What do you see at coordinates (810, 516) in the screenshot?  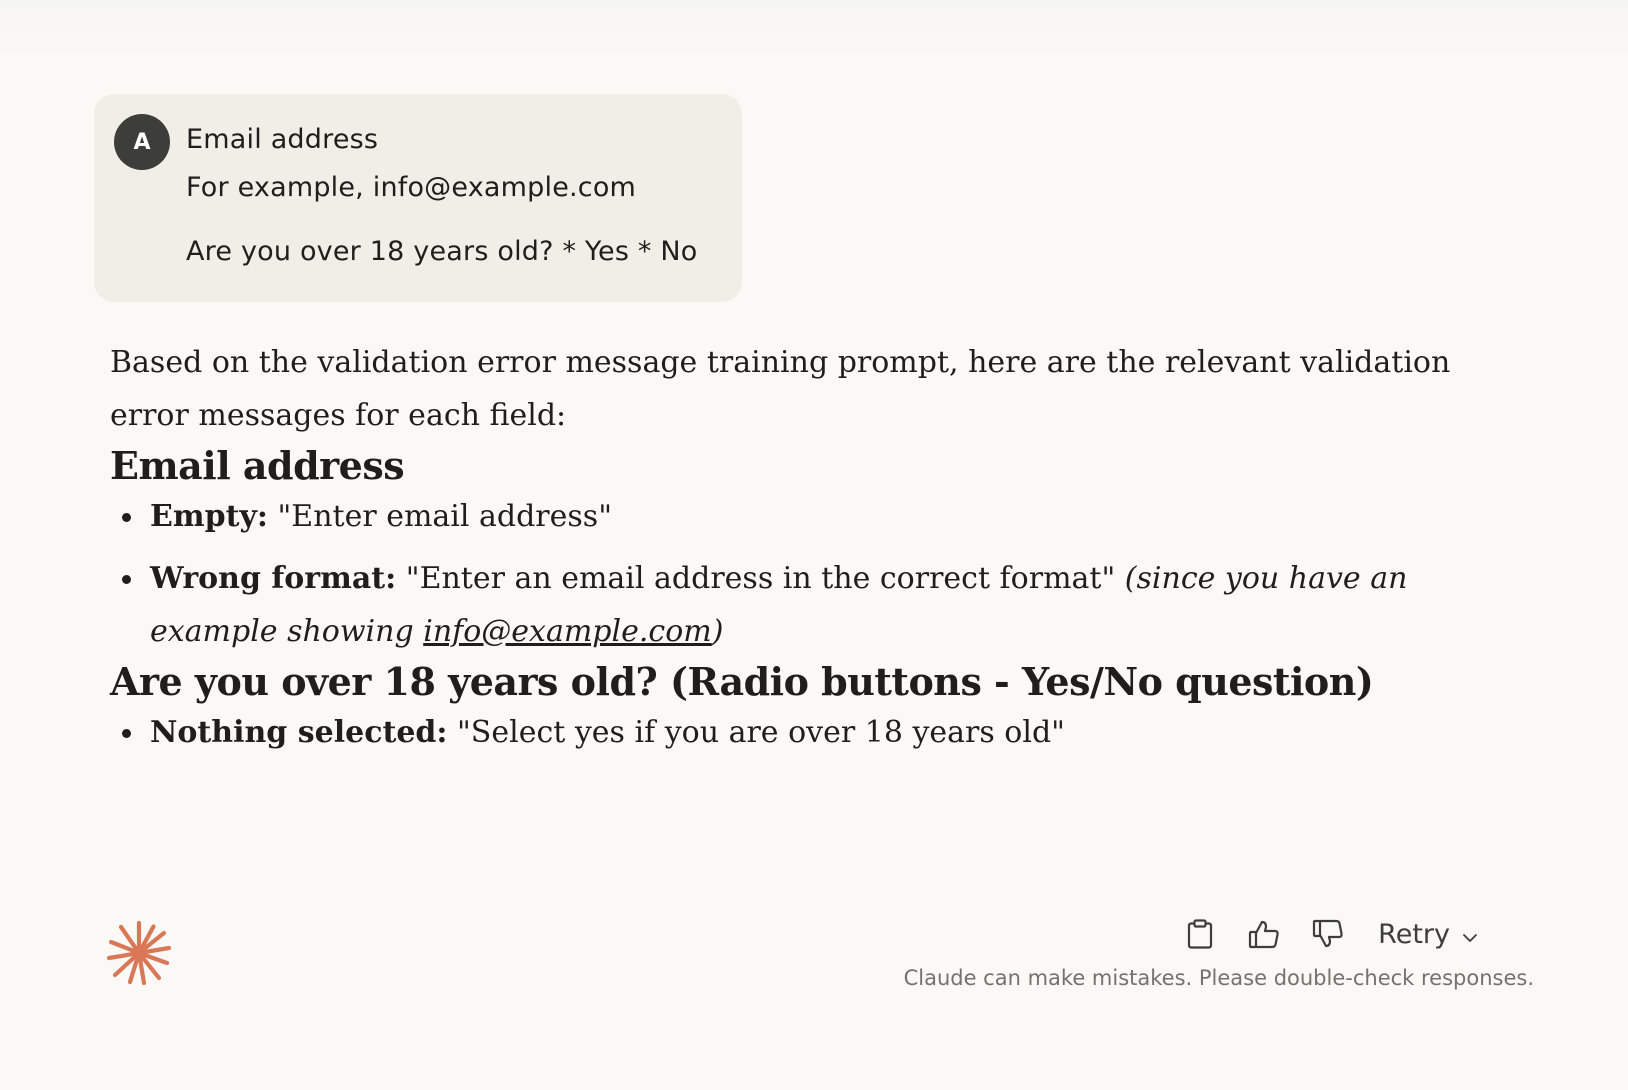 I see `list-item: Empty: "Enter email address"` at bounding box center [810, 516].